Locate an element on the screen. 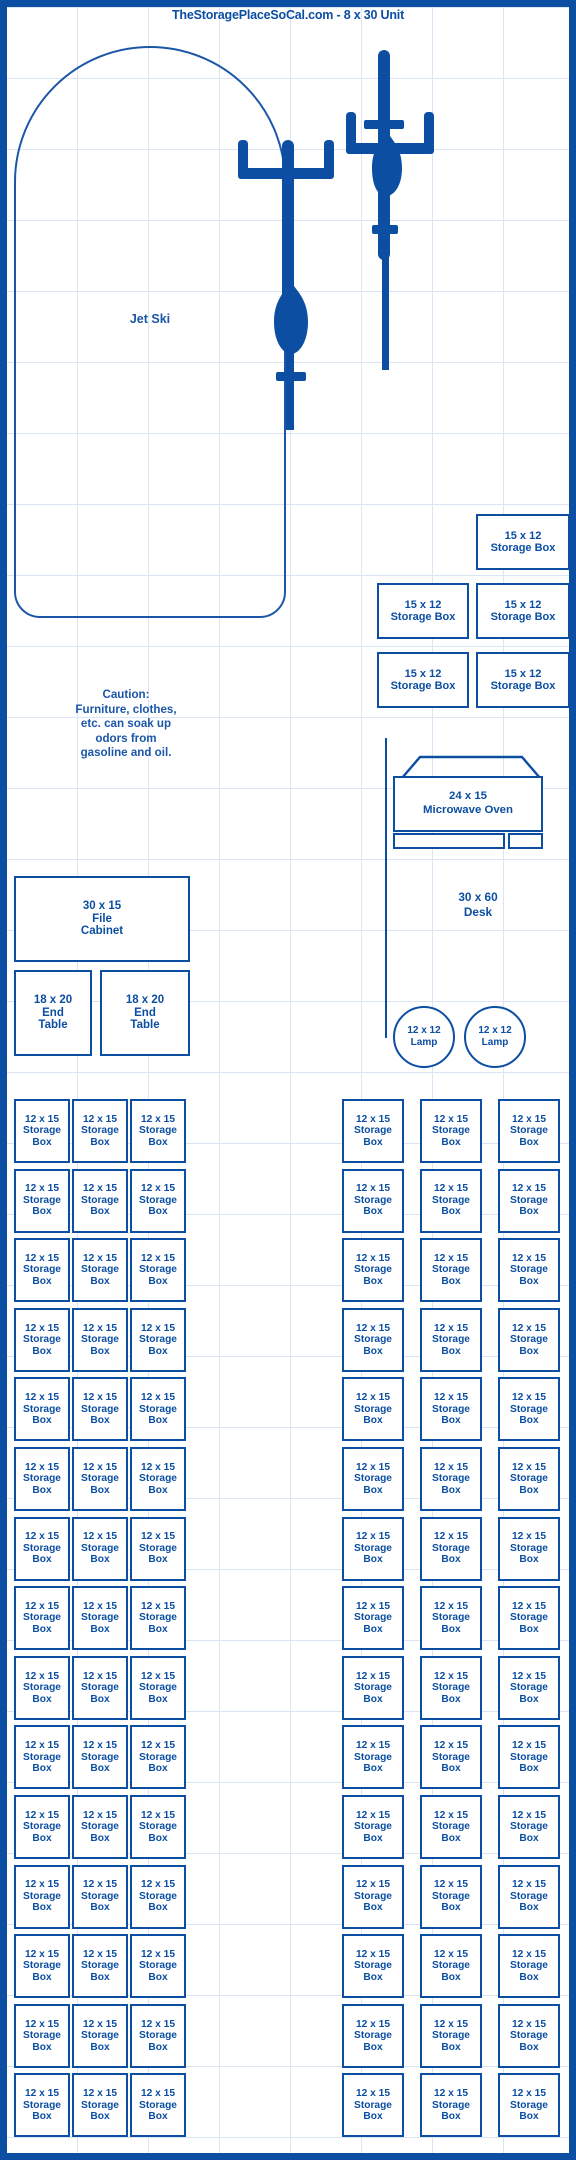 The height and width of the screenshot is (2160, 576). item-microwave-oven: 24 x 15 Microwave Oven is located at coordinates (468, 804).